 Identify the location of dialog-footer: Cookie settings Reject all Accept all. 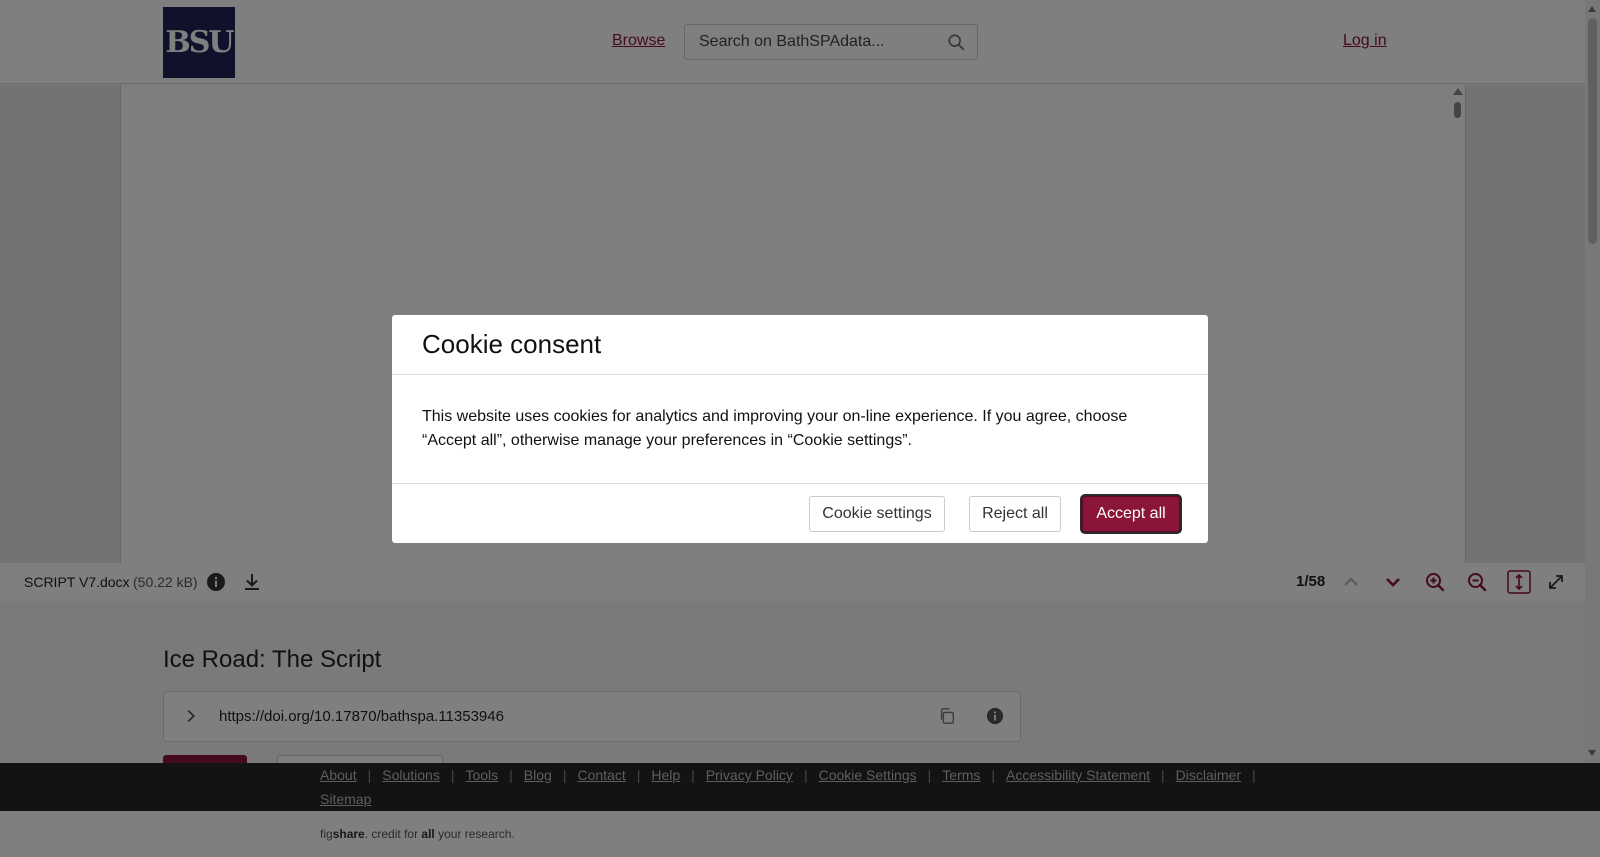
(800, 513).